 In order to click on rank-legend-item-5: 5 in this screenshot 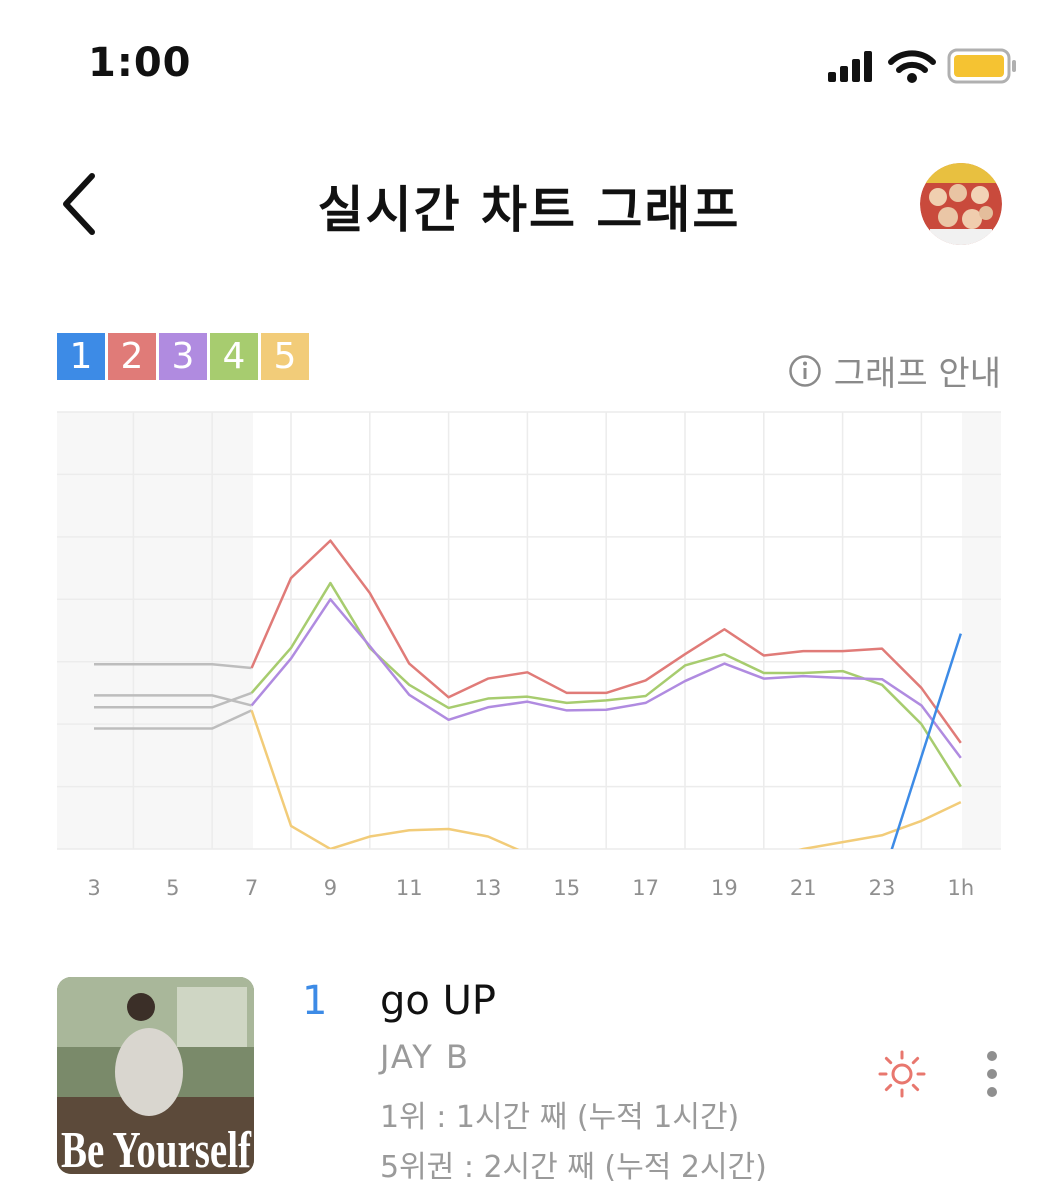, I will do `click(285, 356)`.